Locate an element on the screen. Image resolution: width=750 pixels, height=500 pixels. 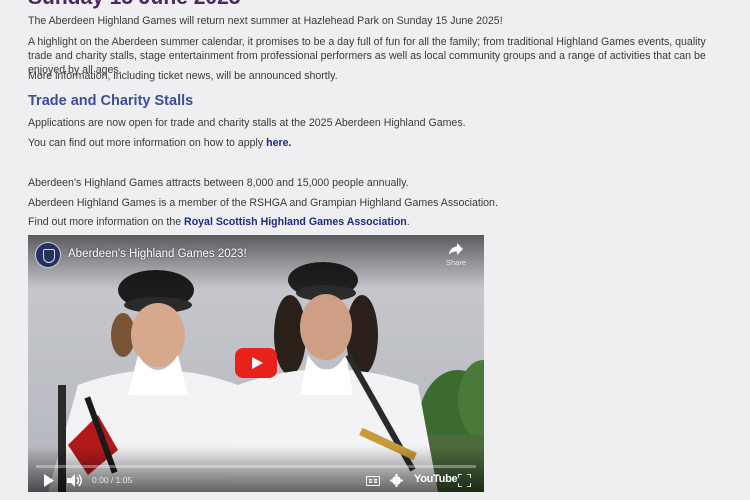
play-icon is located at coordinates (256, 363).